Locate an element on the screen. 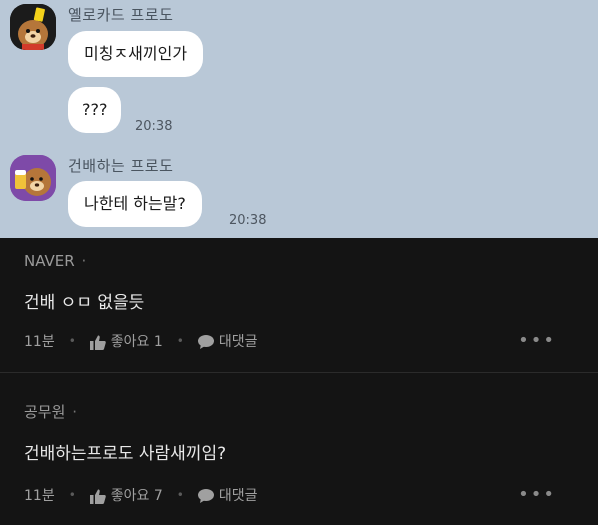 Image resolution: width=598 pixels, height=525 pixels. message-bubble: 나한테 하는말? is located at coordinates (135, 204).